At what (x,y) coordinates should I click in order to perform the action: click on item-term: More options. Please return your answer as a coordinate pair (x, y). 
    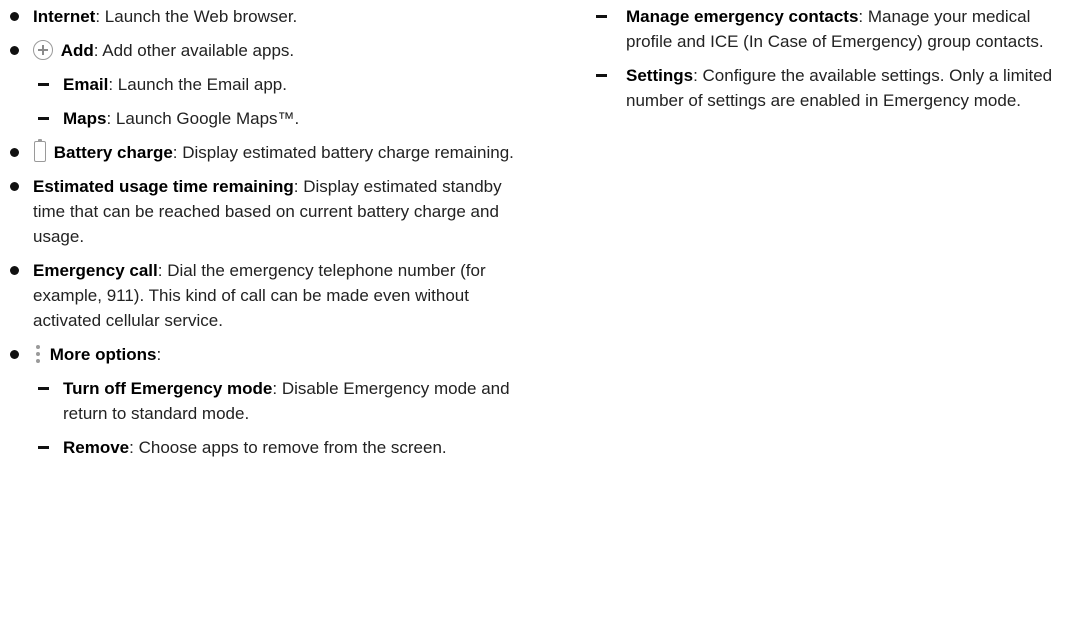
    Looking at the image, I should click on (103, 354).